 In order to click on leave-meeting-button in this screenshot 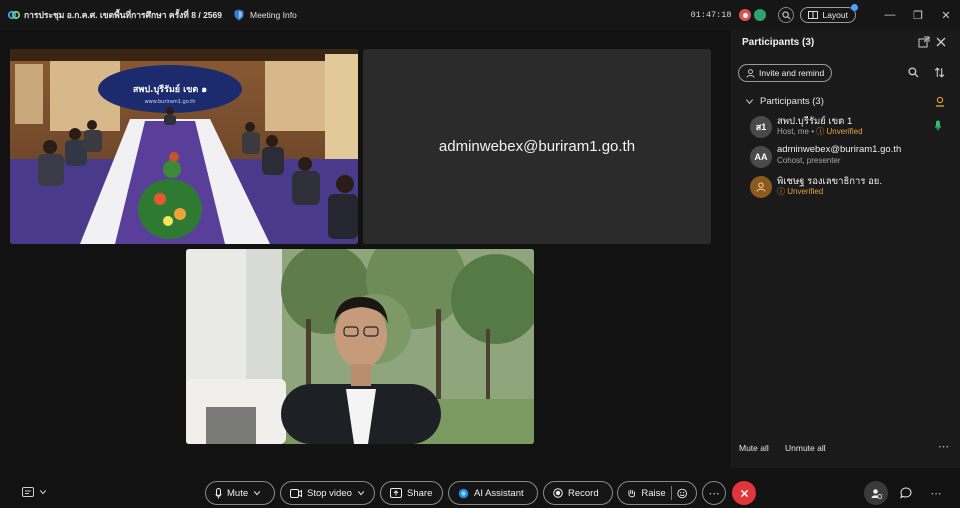, I will do `click(744, 493)`.